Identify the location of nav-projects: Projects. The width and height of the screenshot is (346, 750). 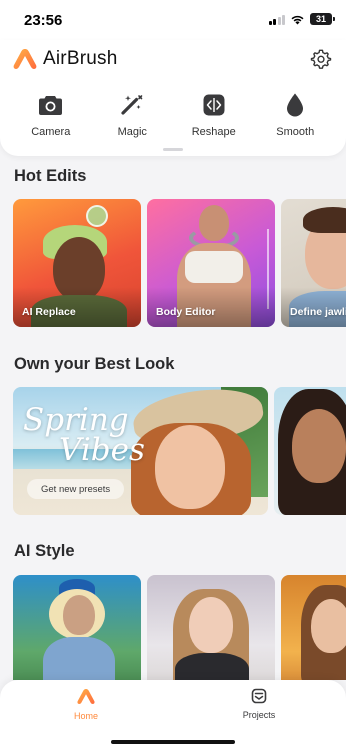
(259, 704).